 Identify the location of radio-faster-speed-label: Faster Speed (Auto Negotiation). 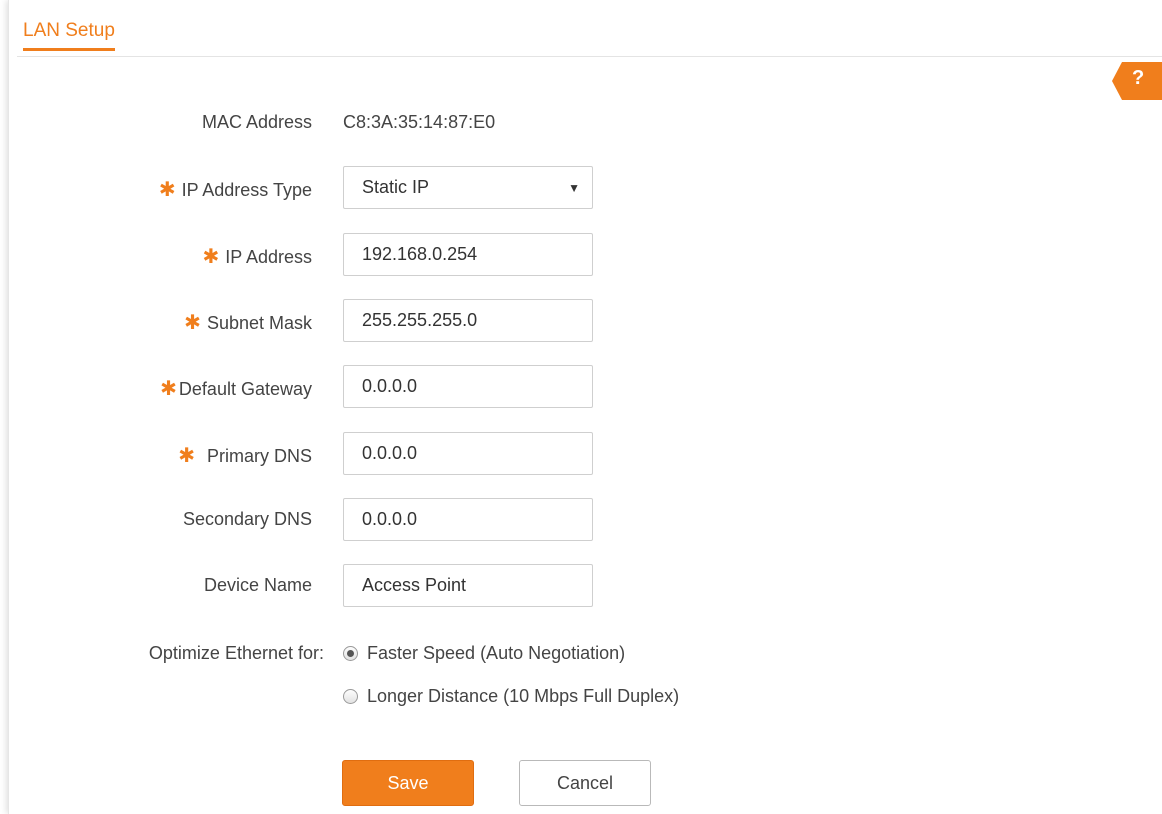
(496, 653).